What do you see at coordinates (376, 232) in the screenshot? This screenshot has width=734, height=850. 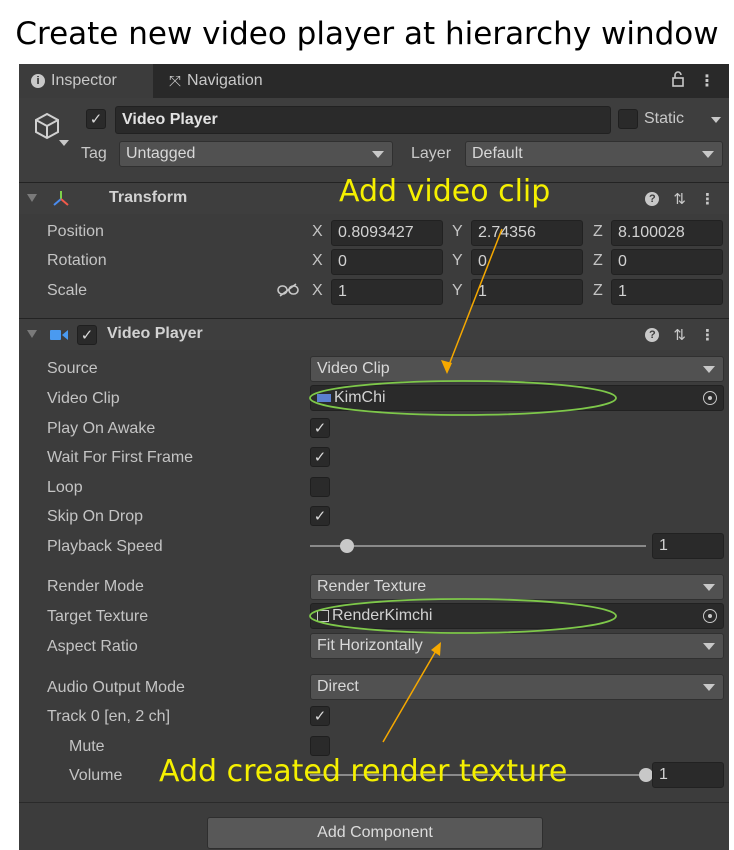 I see `position-x-value: 0.8093427` at bounding box center [376, 232].